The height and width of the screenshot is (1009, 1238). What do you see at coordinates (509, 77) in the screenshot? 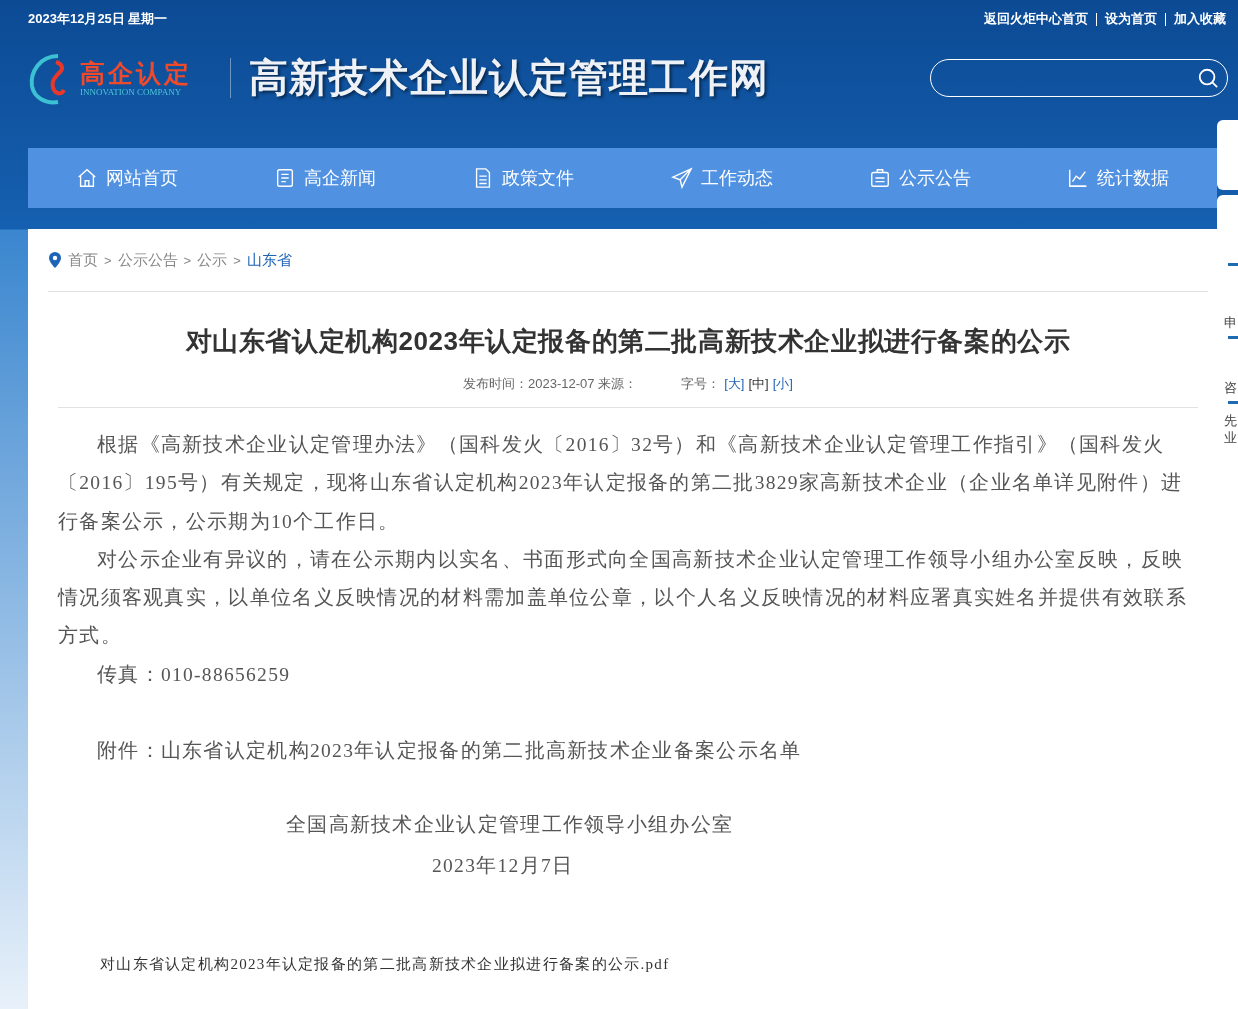
I see `site-title: 高新技术企业认定管理工作网` at bounding box center [509, 77].